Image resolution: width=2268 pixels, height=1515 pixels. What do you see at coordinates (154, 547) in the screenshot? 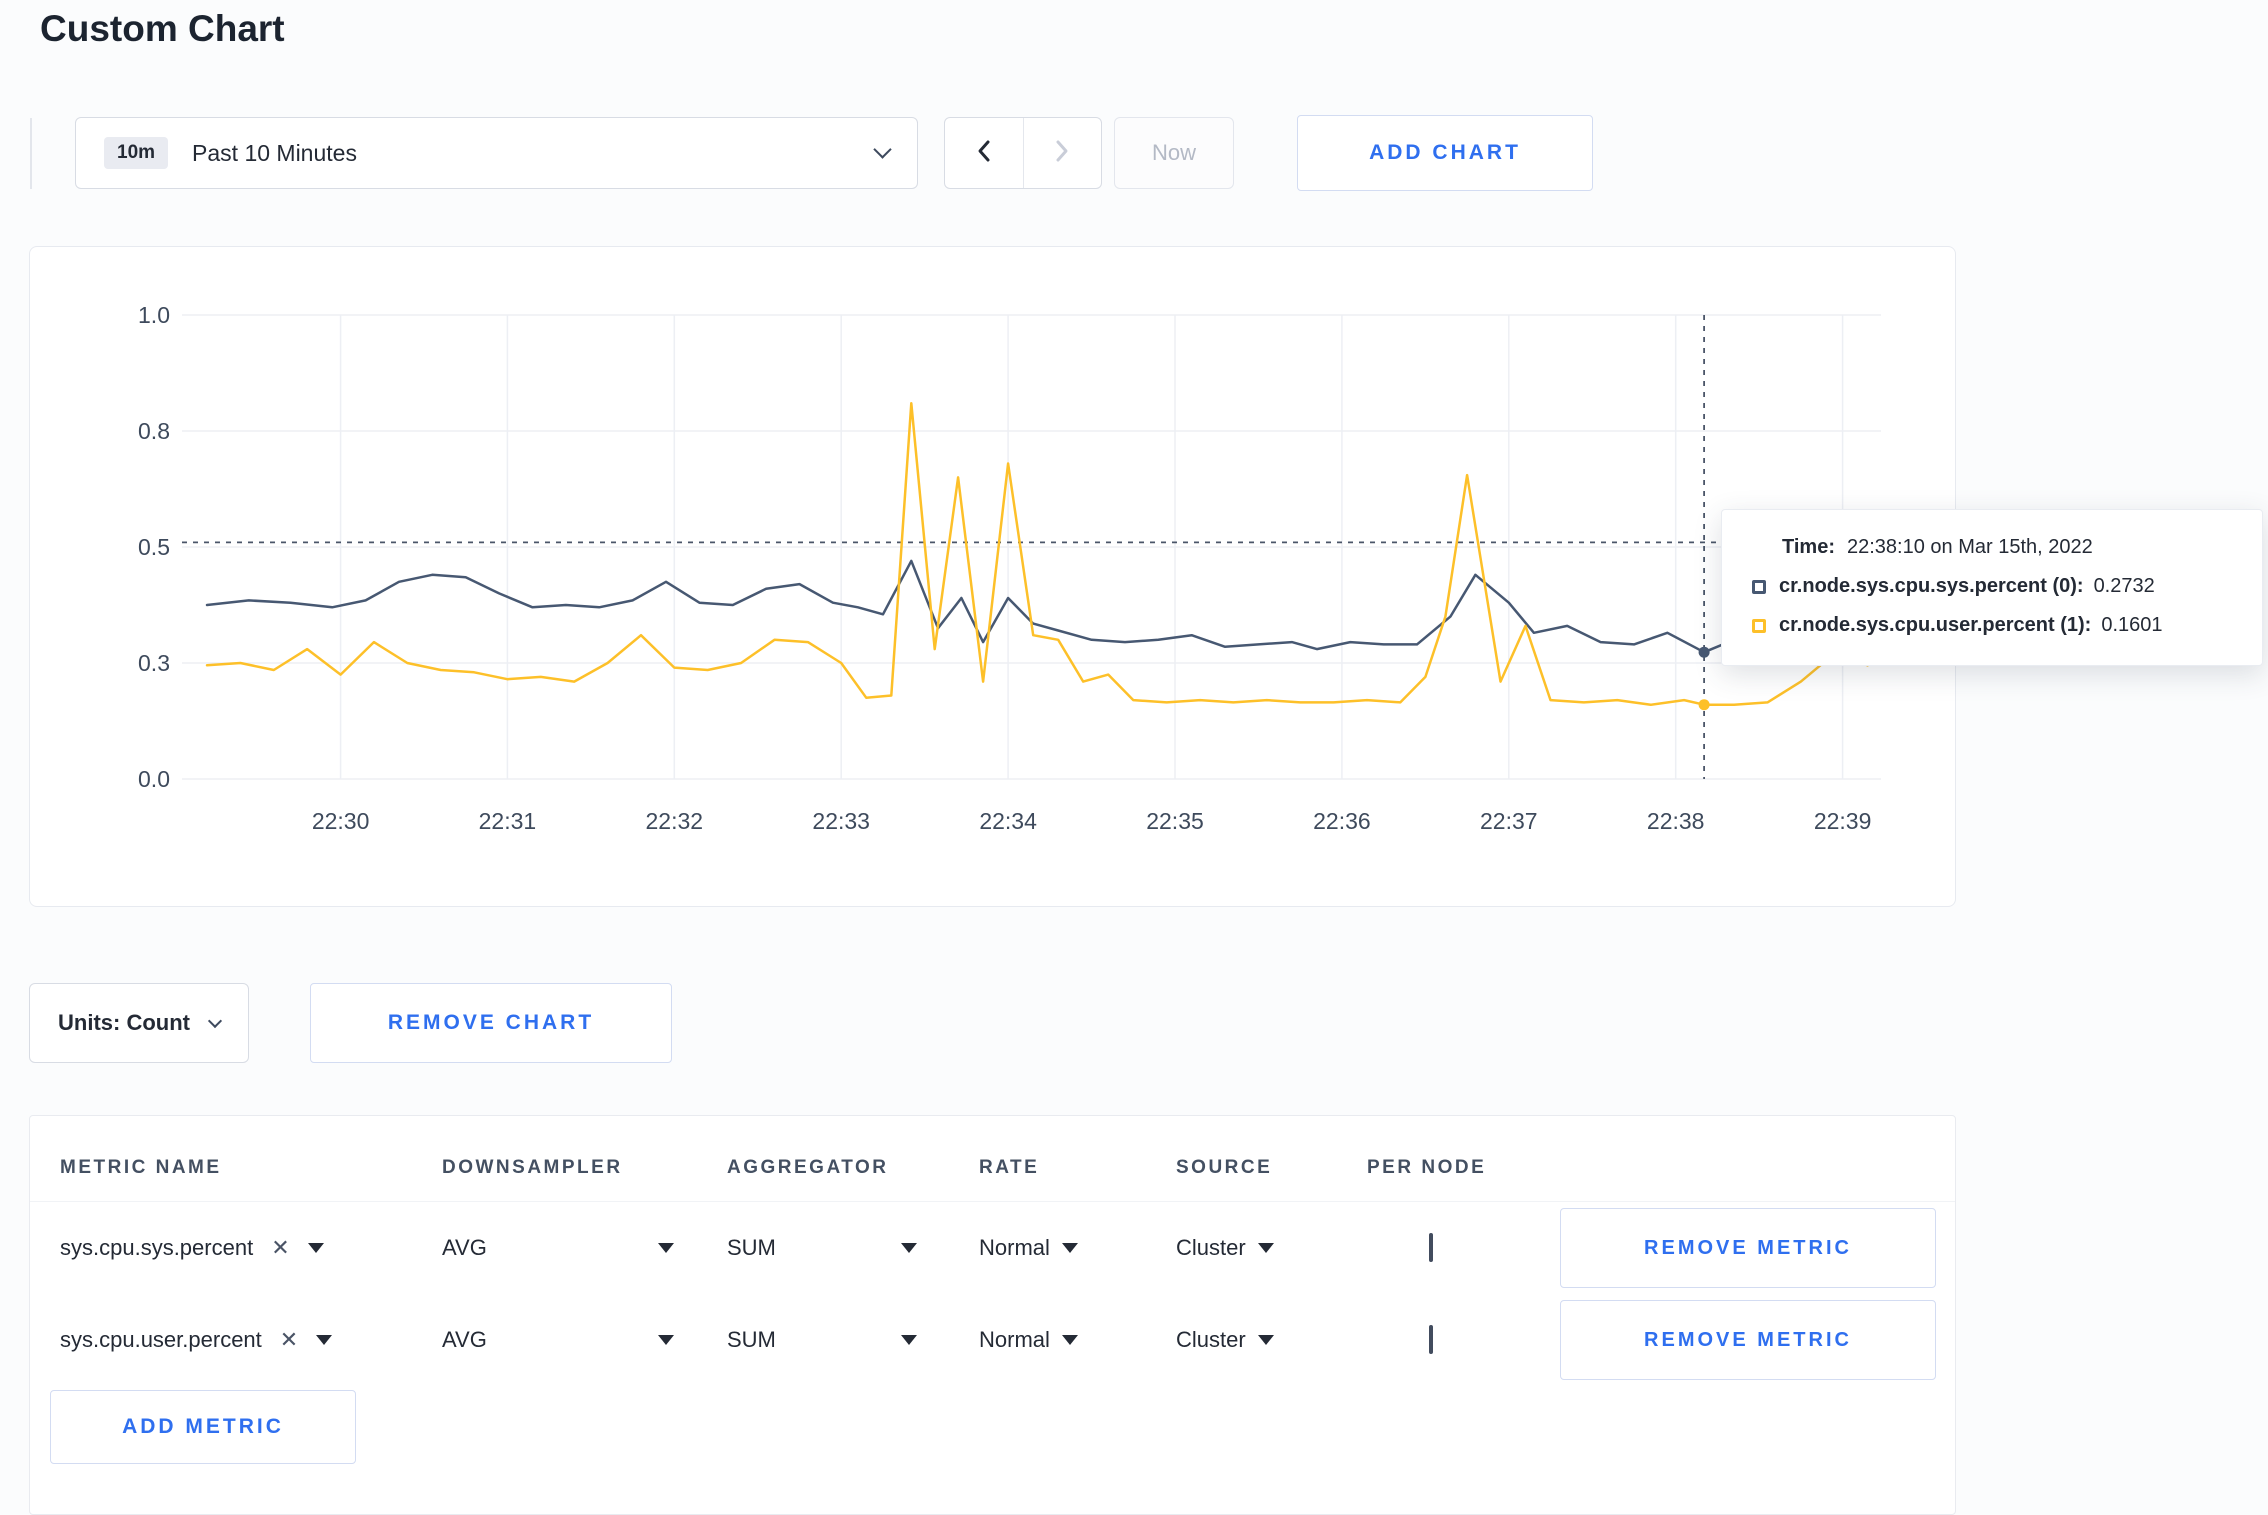
I see `svg-text: 0.5` at bounding box center [154, 547].